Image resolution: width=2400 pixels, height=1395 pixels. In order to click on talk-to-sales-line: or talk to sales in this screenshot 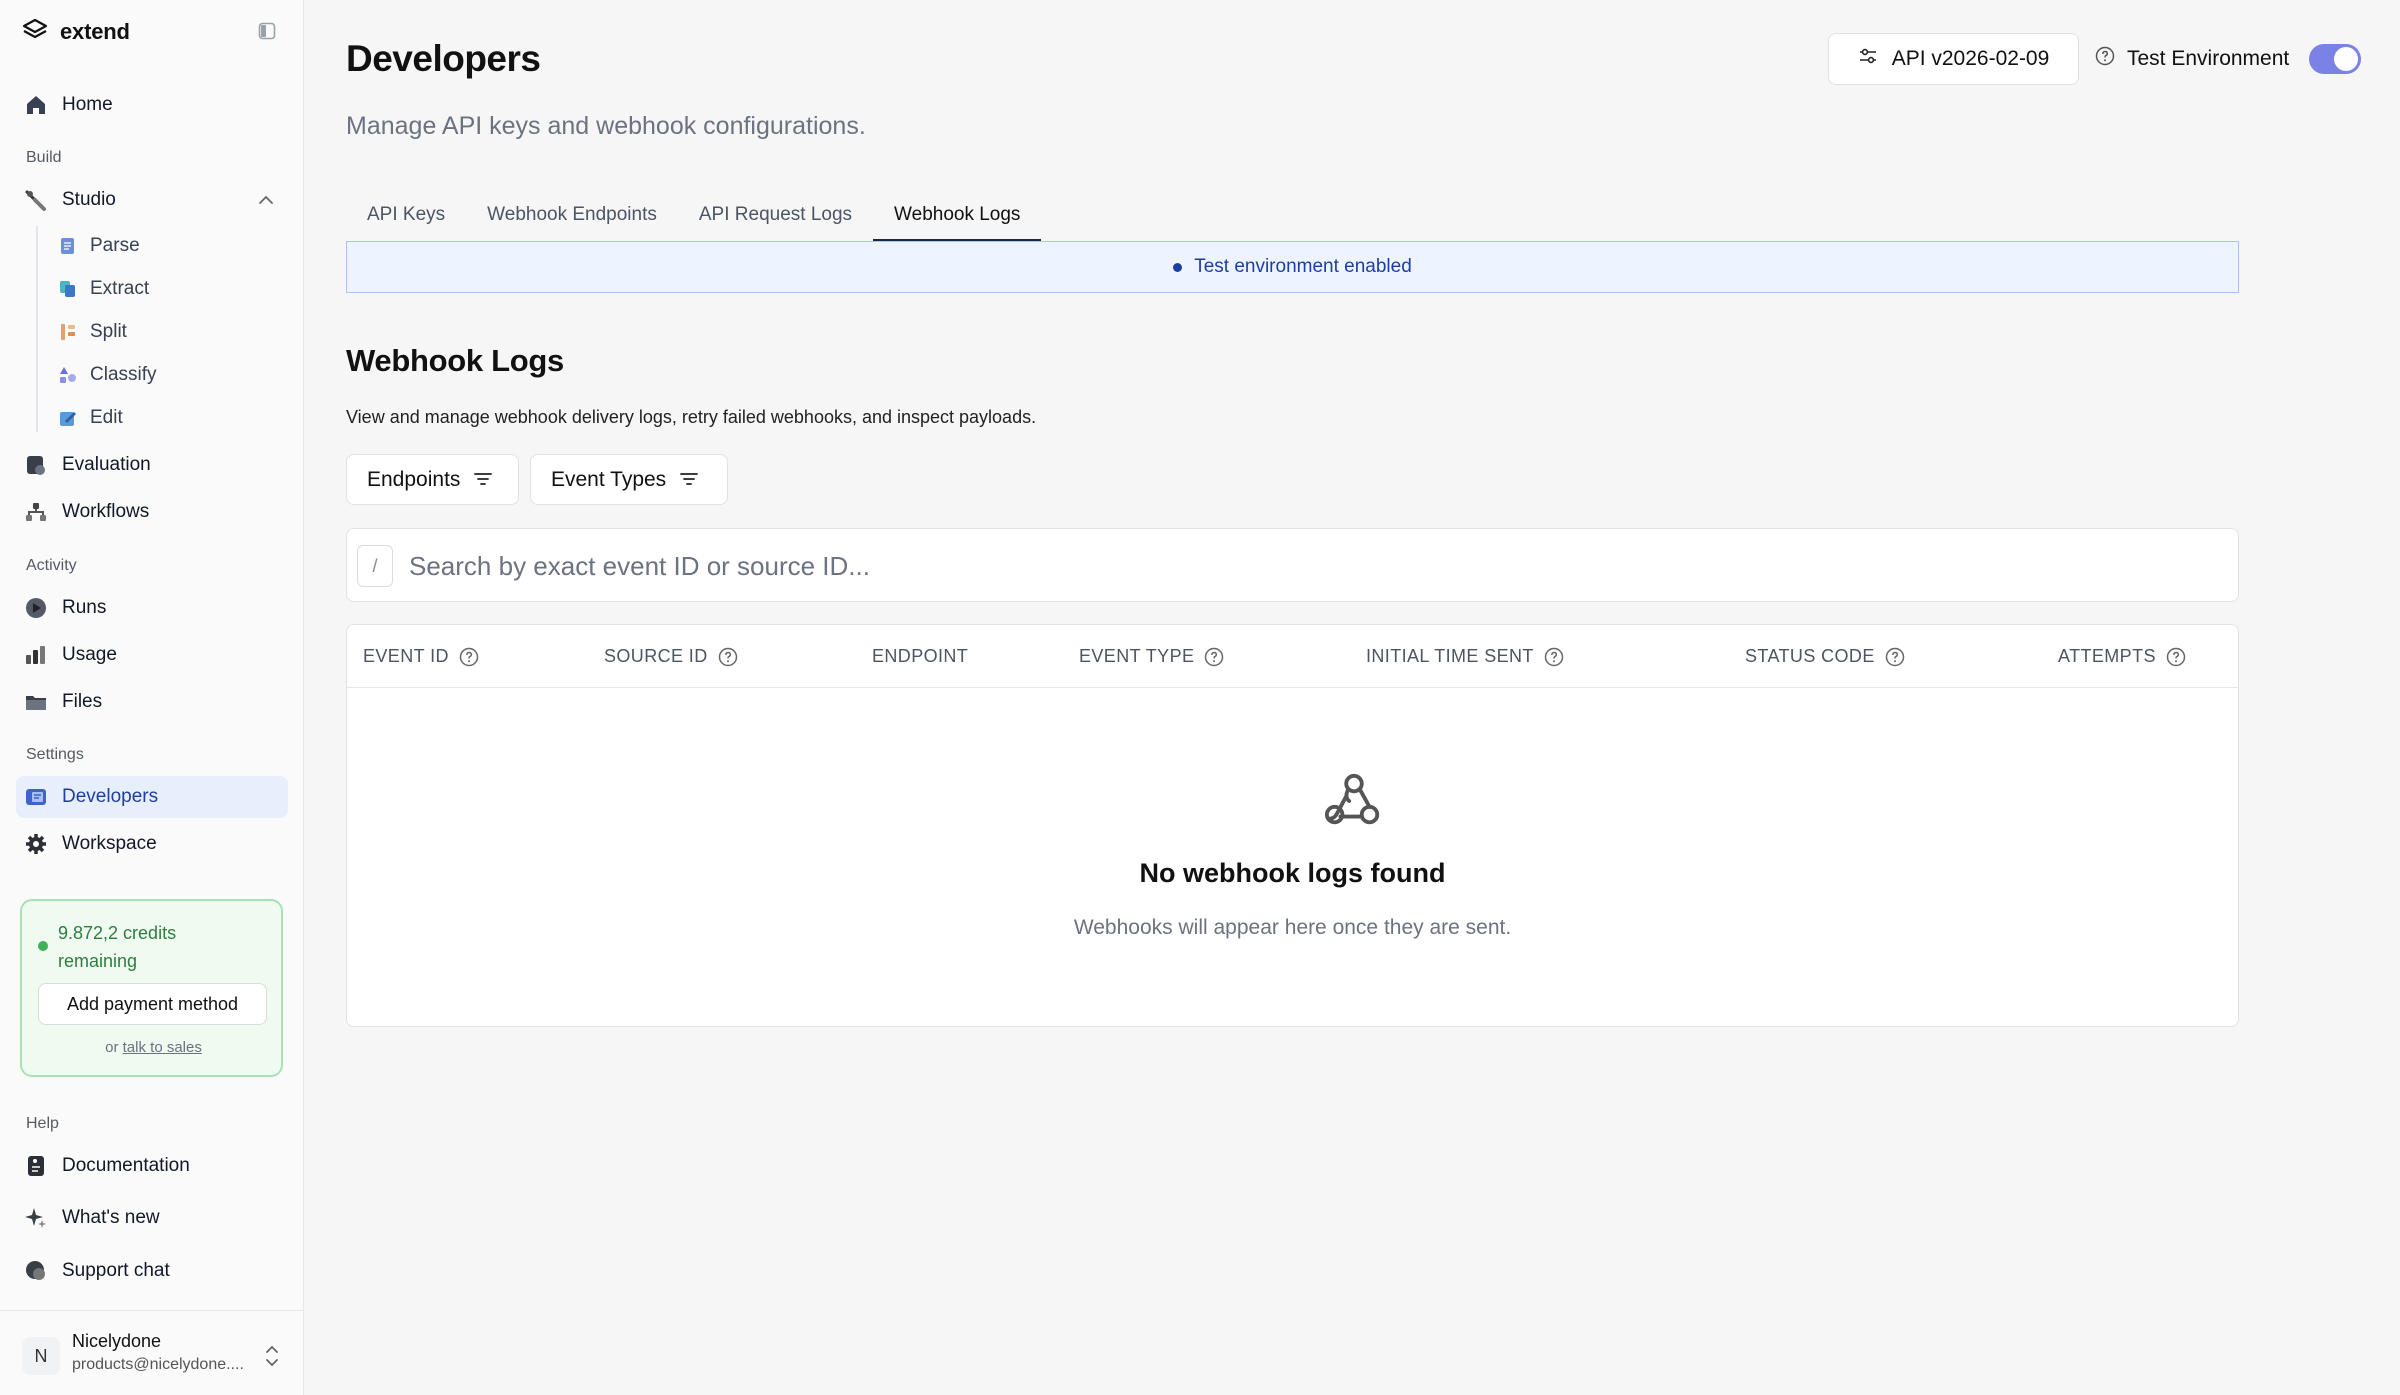, I will do `click(153, 1047)`.